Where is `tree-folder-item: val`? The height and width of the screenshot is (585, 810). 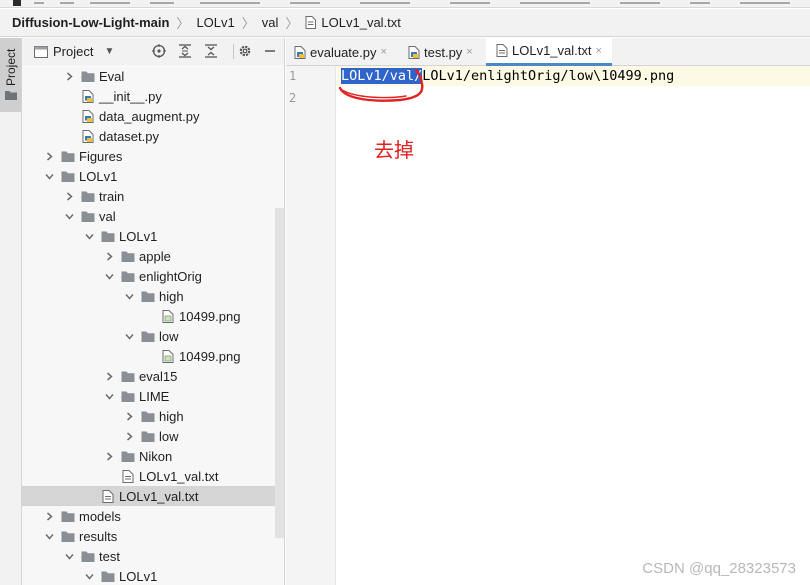
tree-folder-item: val is located at coordinates (153, 216).